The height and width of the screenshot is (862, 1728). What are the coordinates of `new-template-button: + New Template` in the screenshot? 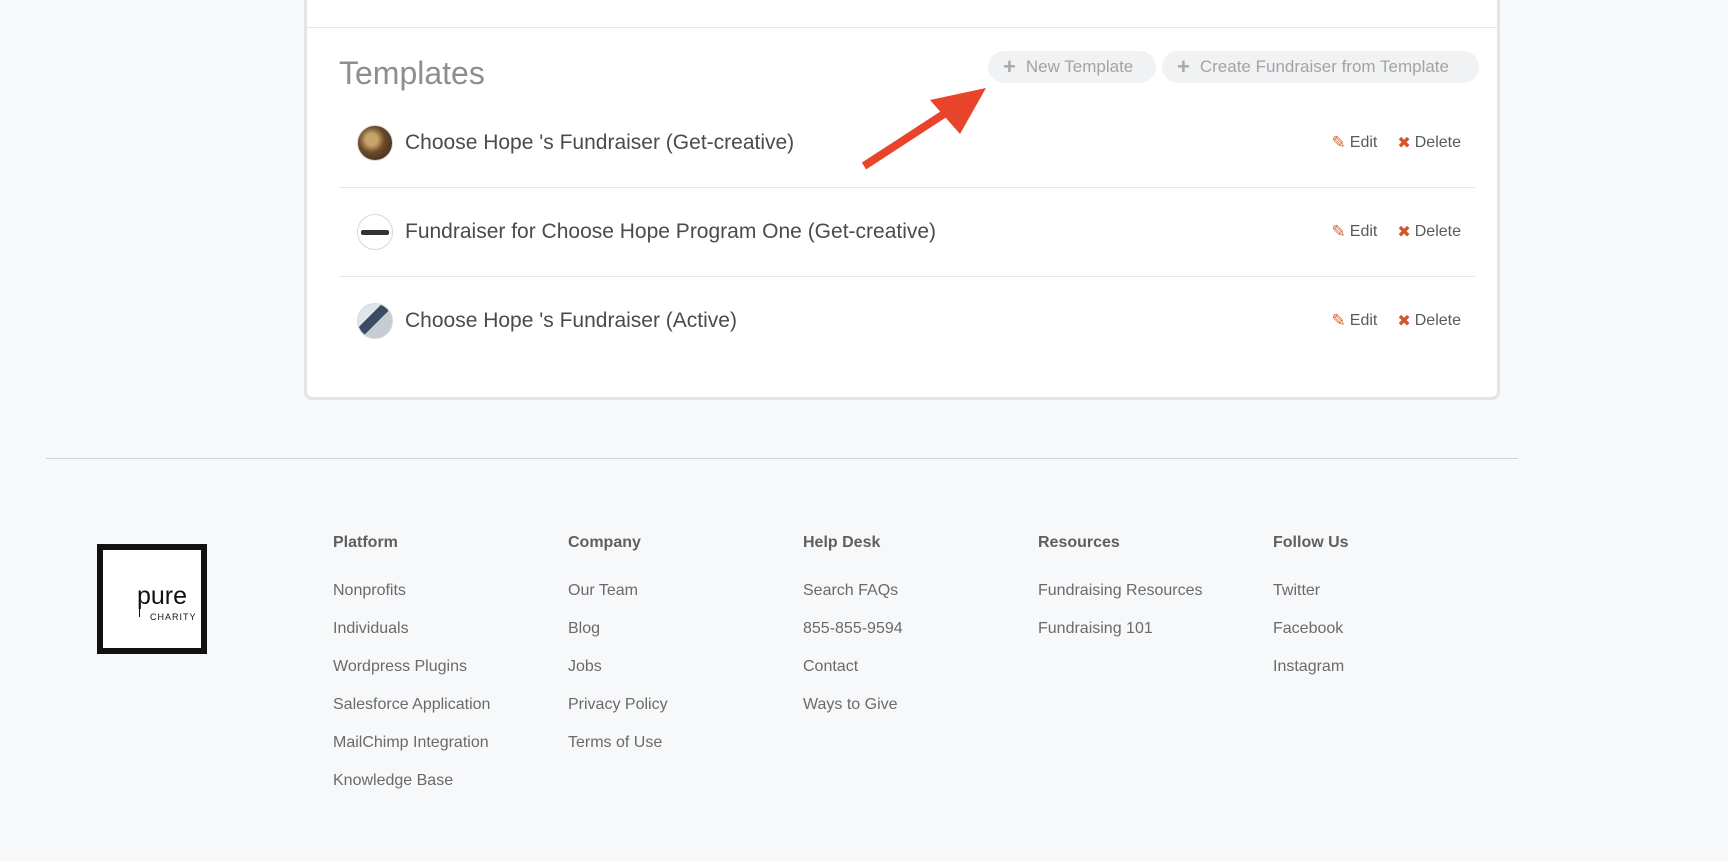 It's located at (1072, 67).